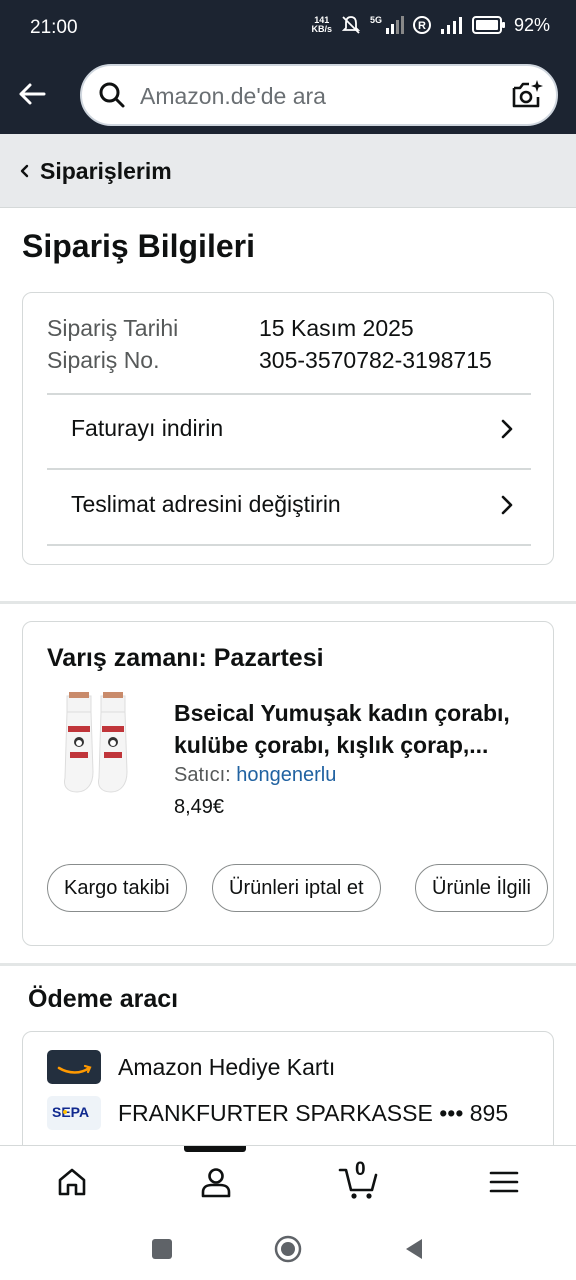 This screenshot has width=576, height=1280. What do you see at coordinates (288, 1183) in the screenshot?
I see `bottom-nav: 0` at bounding box center [288, 1183].